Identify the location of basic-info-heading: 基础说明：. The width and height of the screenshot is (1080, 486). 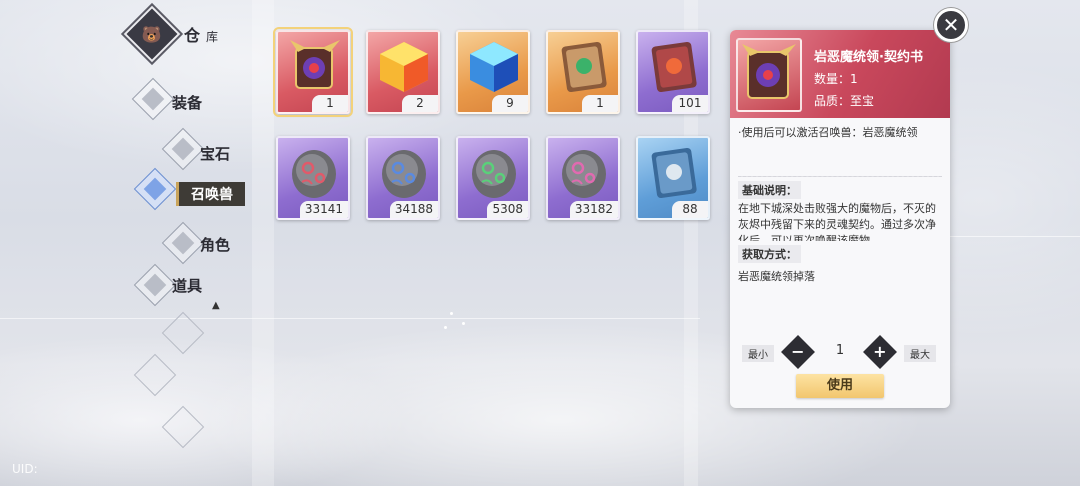
(769, 190).